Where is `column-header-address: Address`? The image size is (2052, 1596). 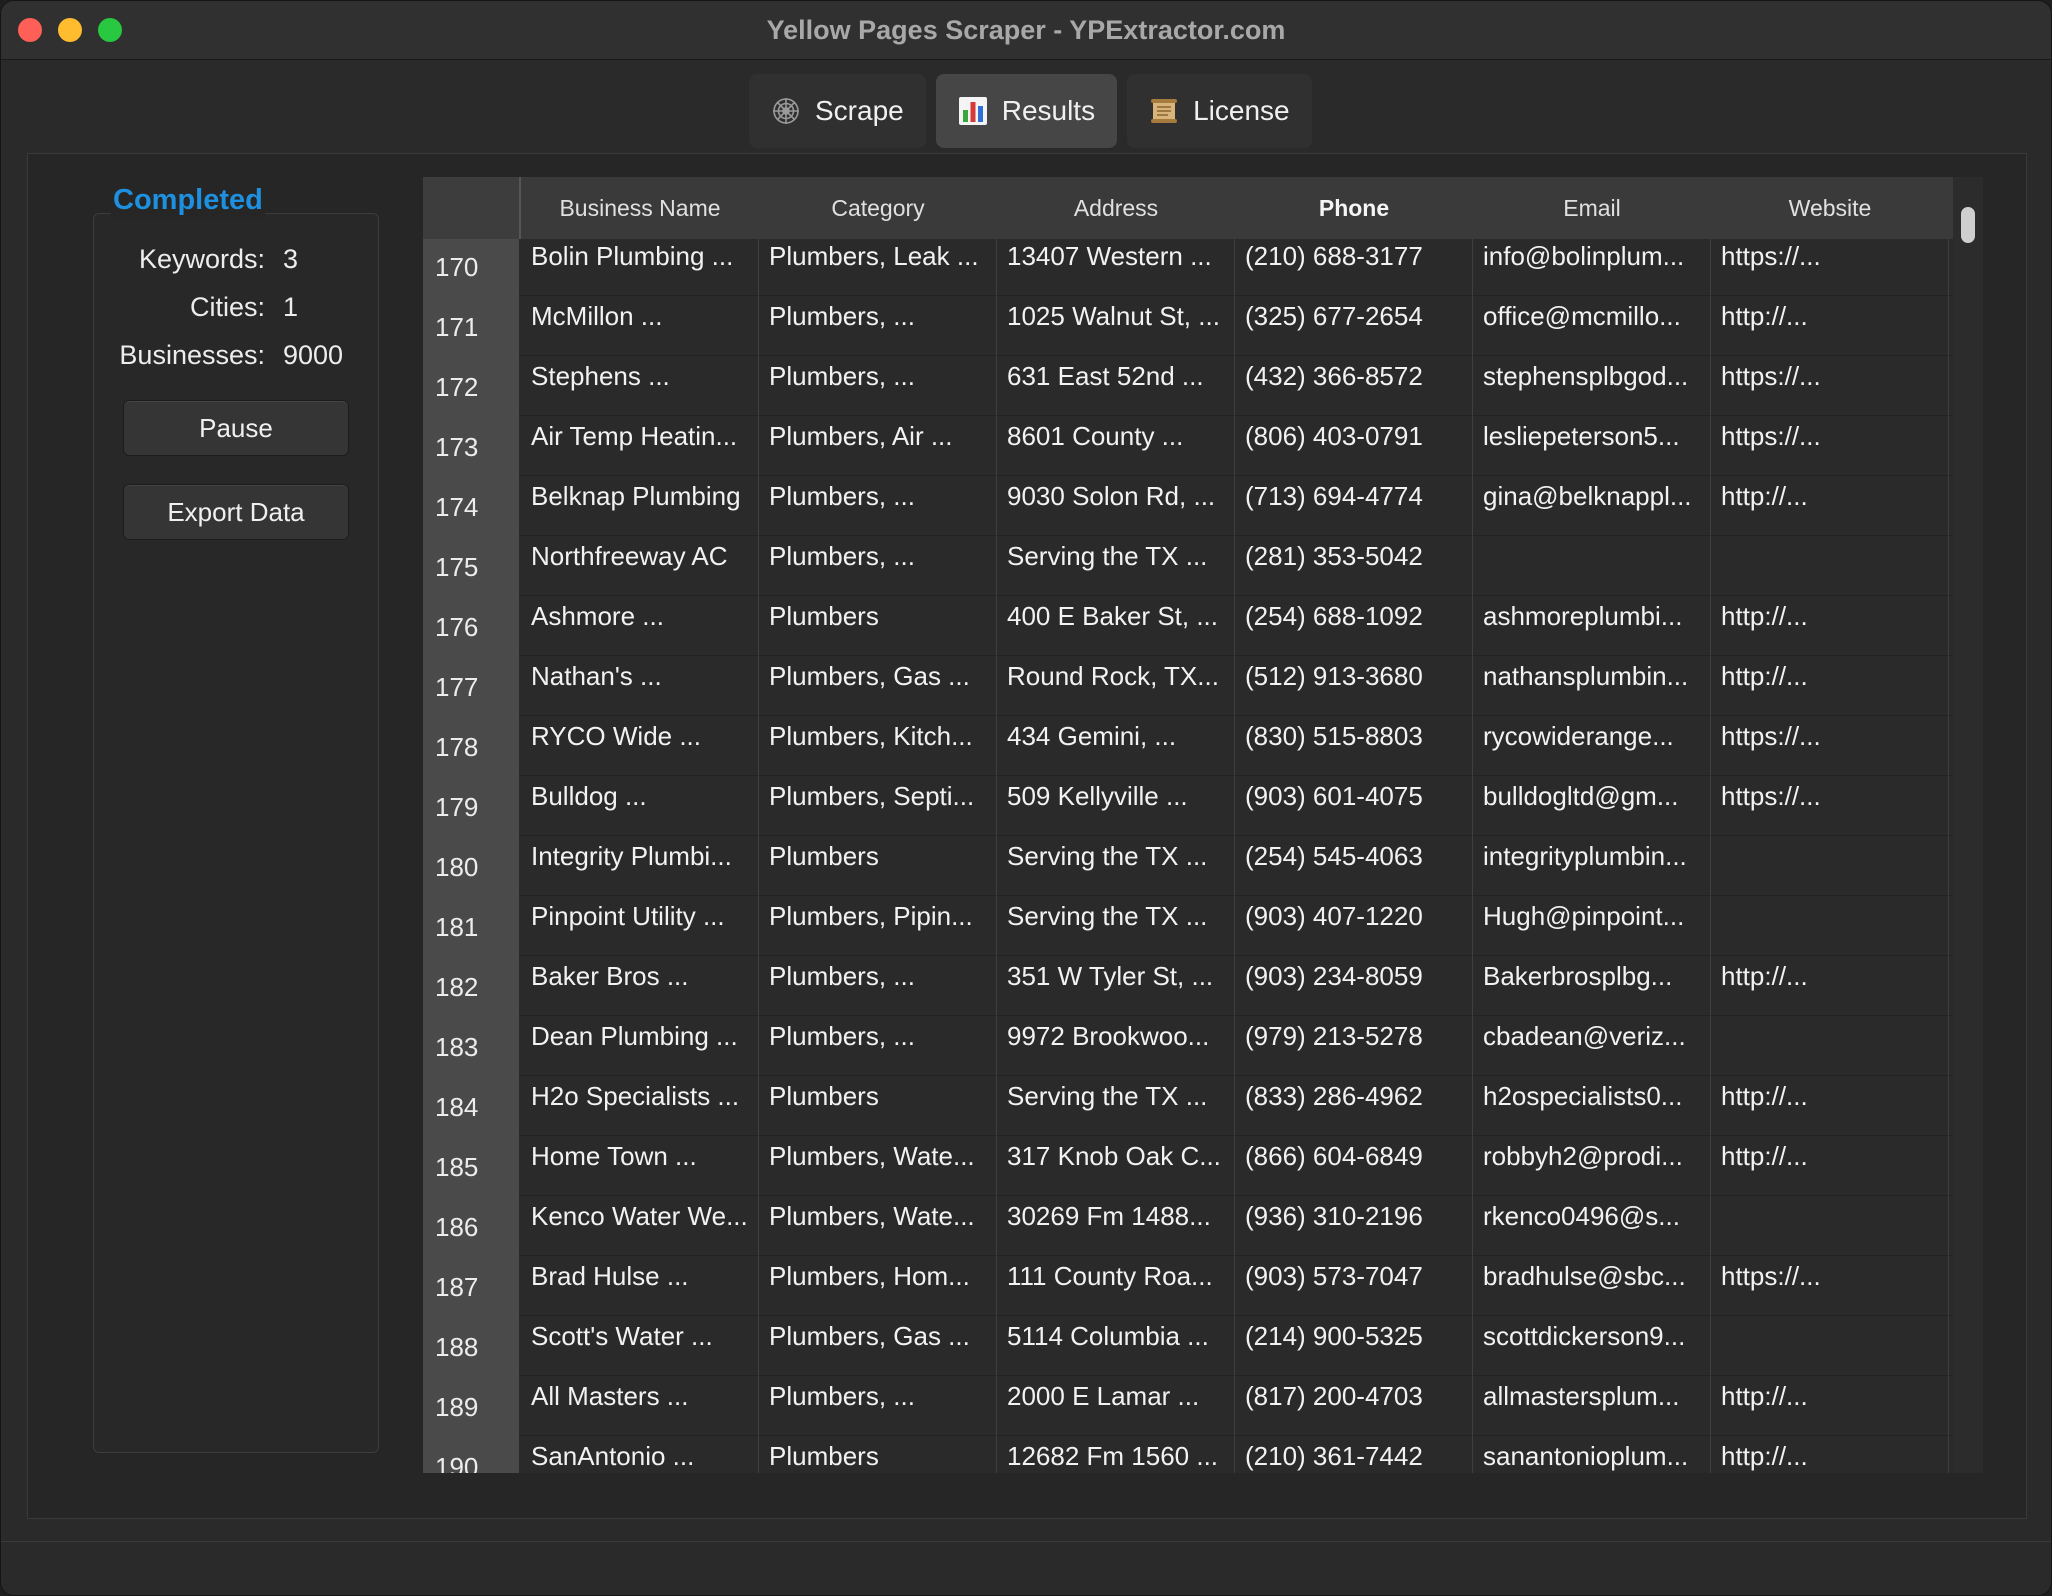 column-header-address: Address is located at coordinates (1116, 208).